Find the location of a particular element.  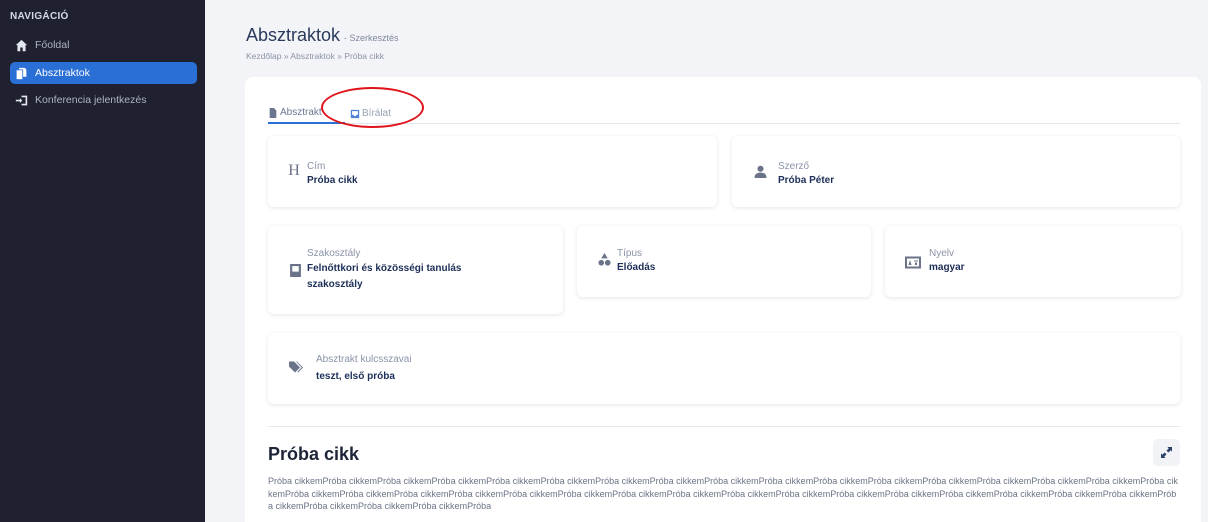

field-value: Előadás is located at coordinates (636, 267).